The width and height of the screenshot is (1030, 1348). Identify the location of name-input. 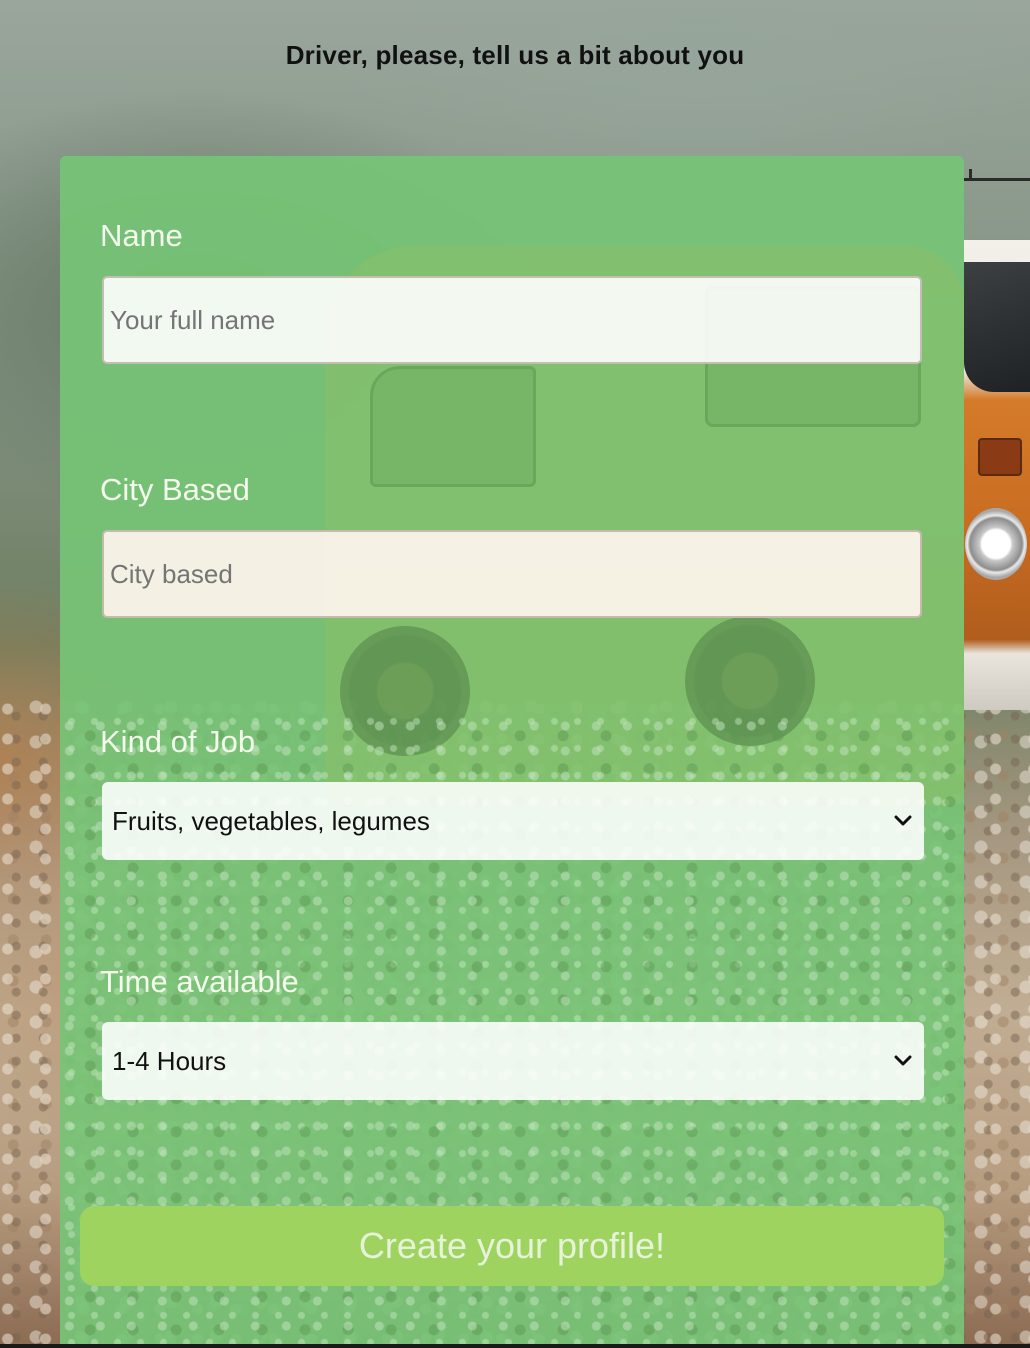
(512, 320).